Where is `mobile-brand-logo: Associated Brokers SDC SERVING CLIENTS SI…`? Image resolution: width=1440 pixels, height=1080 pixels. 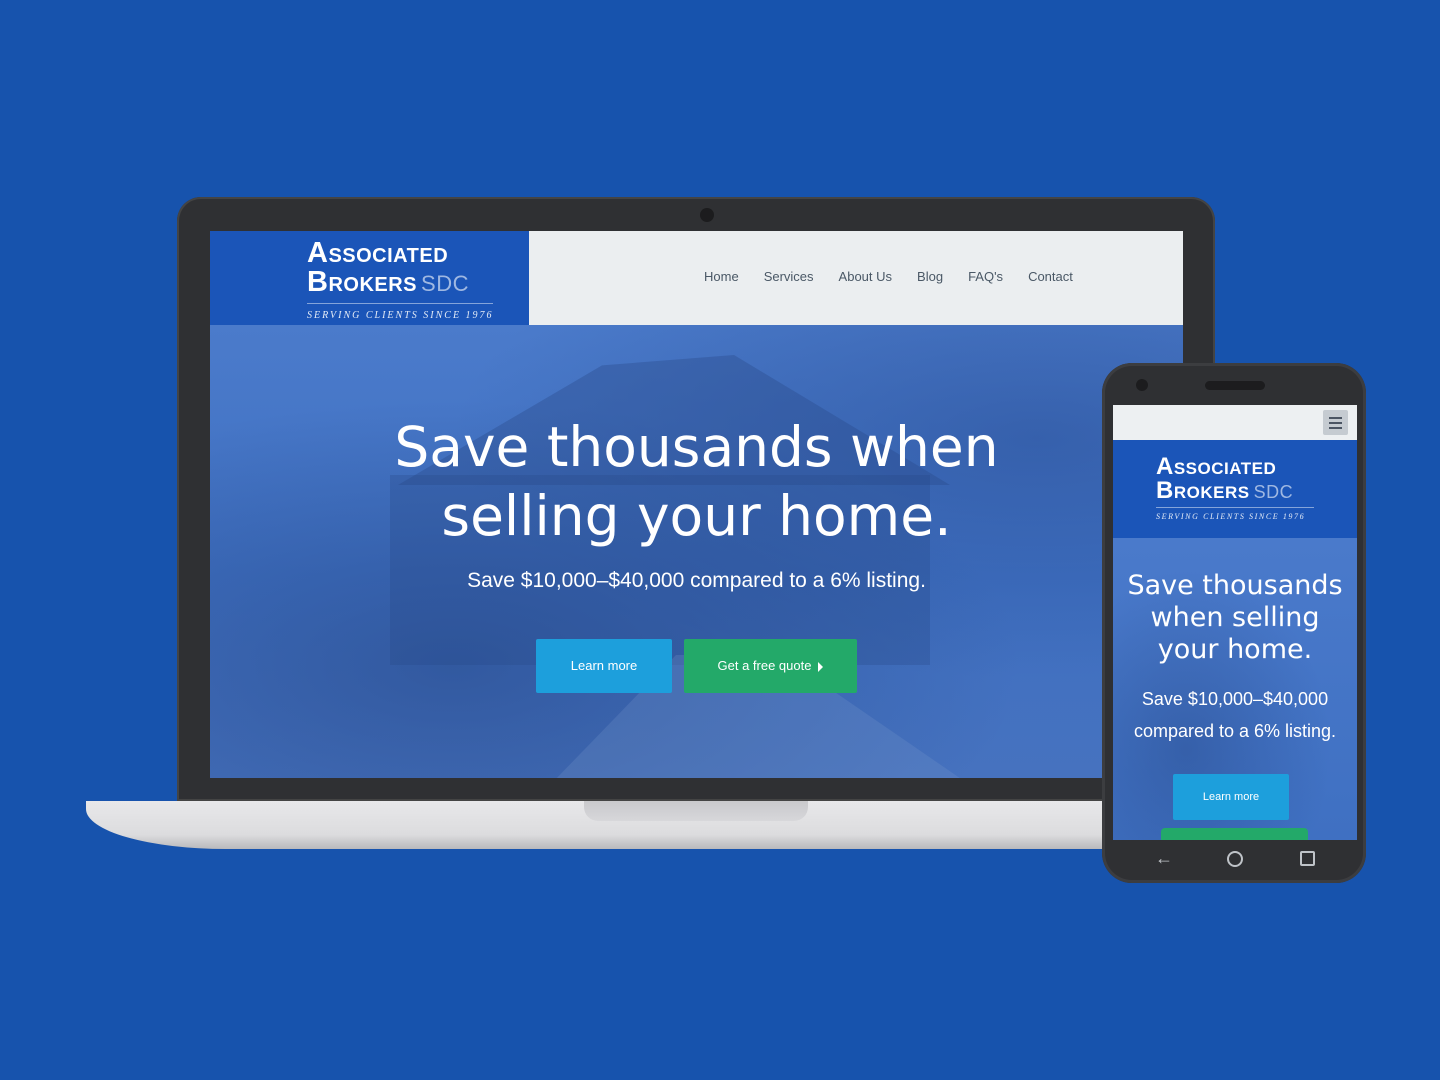 mobile-brand-logo: Associated Brokers SDC SERVING CLIENTS SI… is located at coordinates (1235, 488).